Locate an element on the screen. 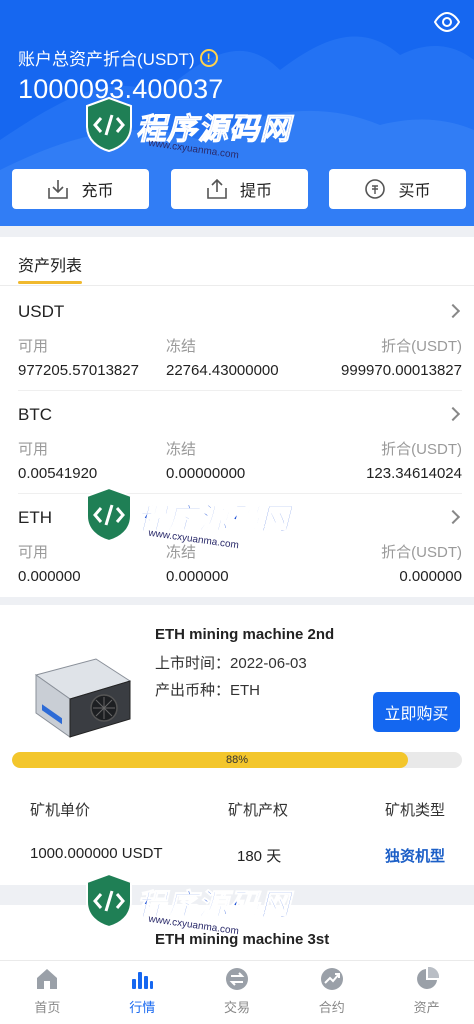 This screenshot has width=474, height=1024. machine-type-label: 矿机类型 is located at coordinates (415, 810).